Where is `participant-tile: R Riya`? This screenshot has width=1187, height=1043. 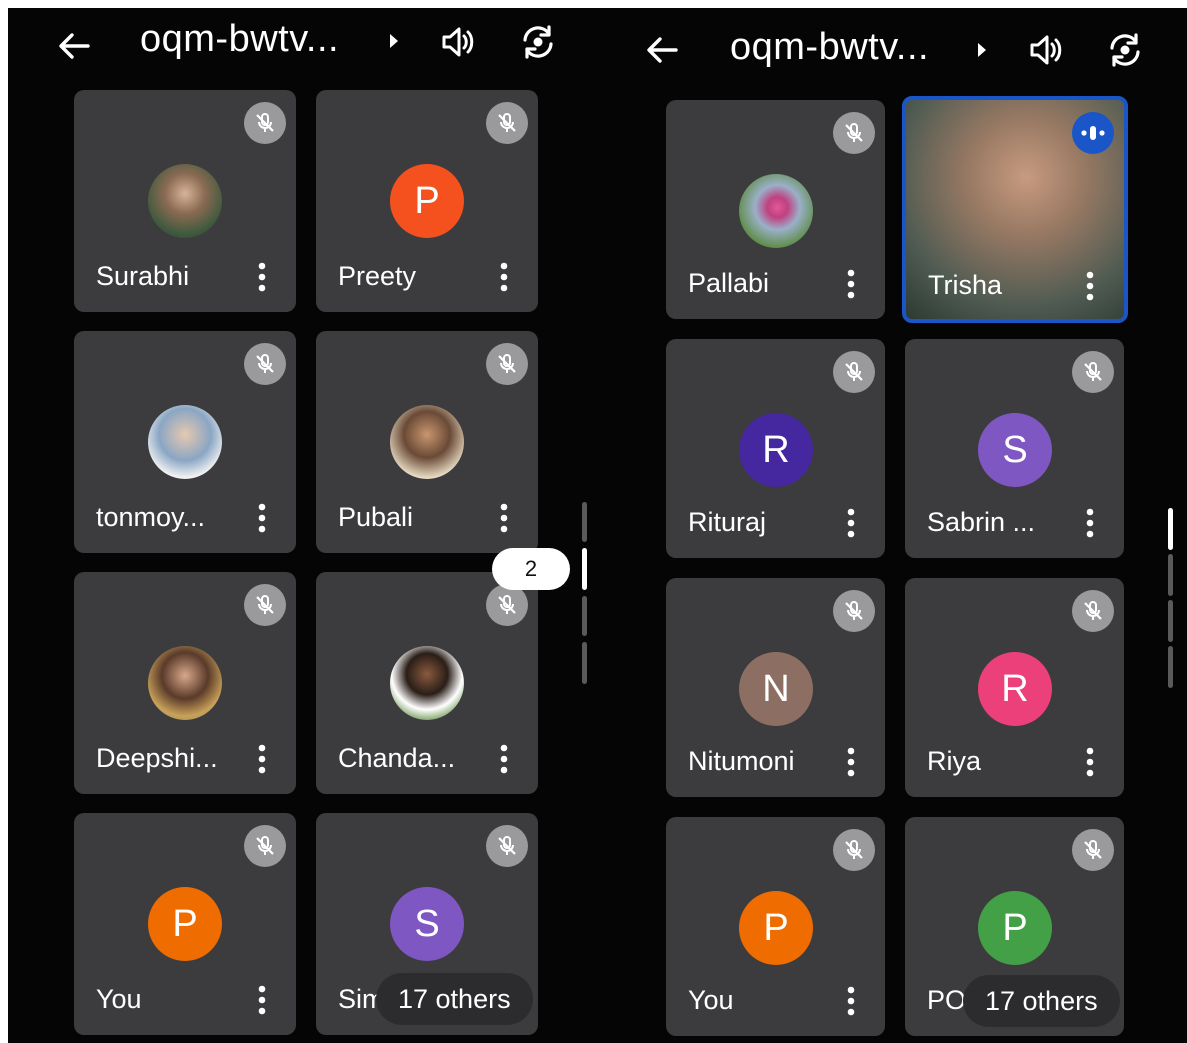
participant-tile: R Riya is located at coordinates (1014, 687).